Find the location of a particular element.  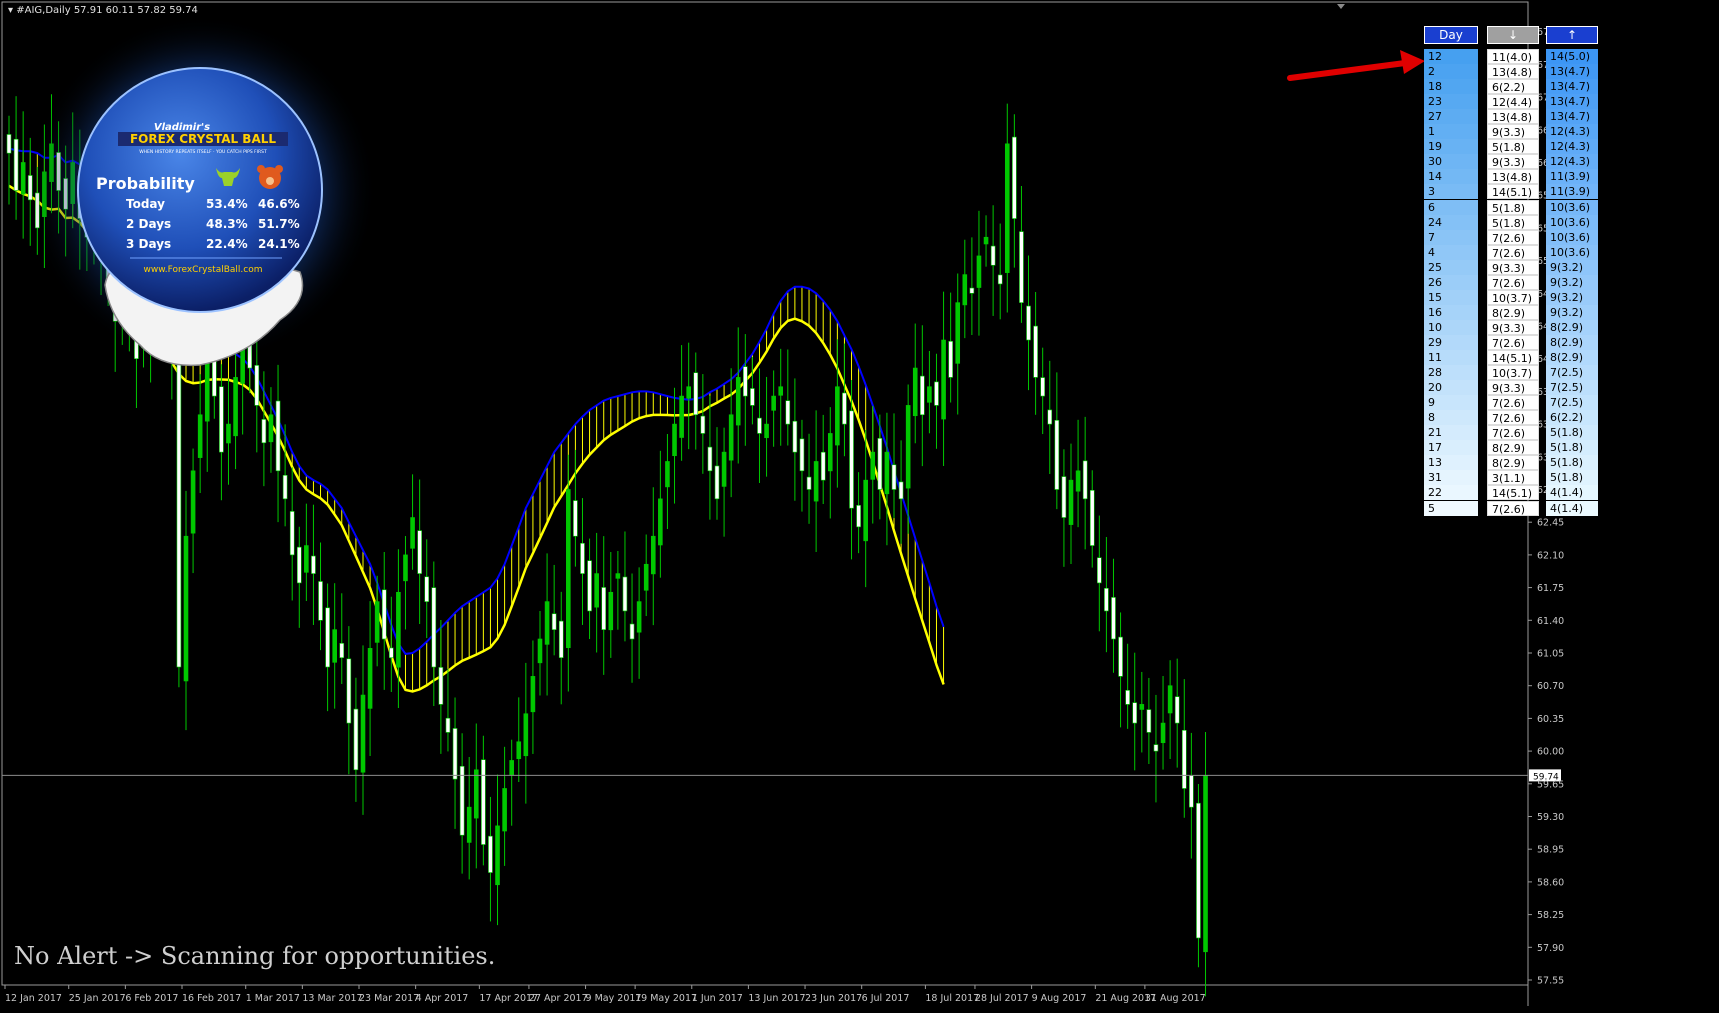

prob-bear-value: 46.6% is located at coordinates (279, 204).